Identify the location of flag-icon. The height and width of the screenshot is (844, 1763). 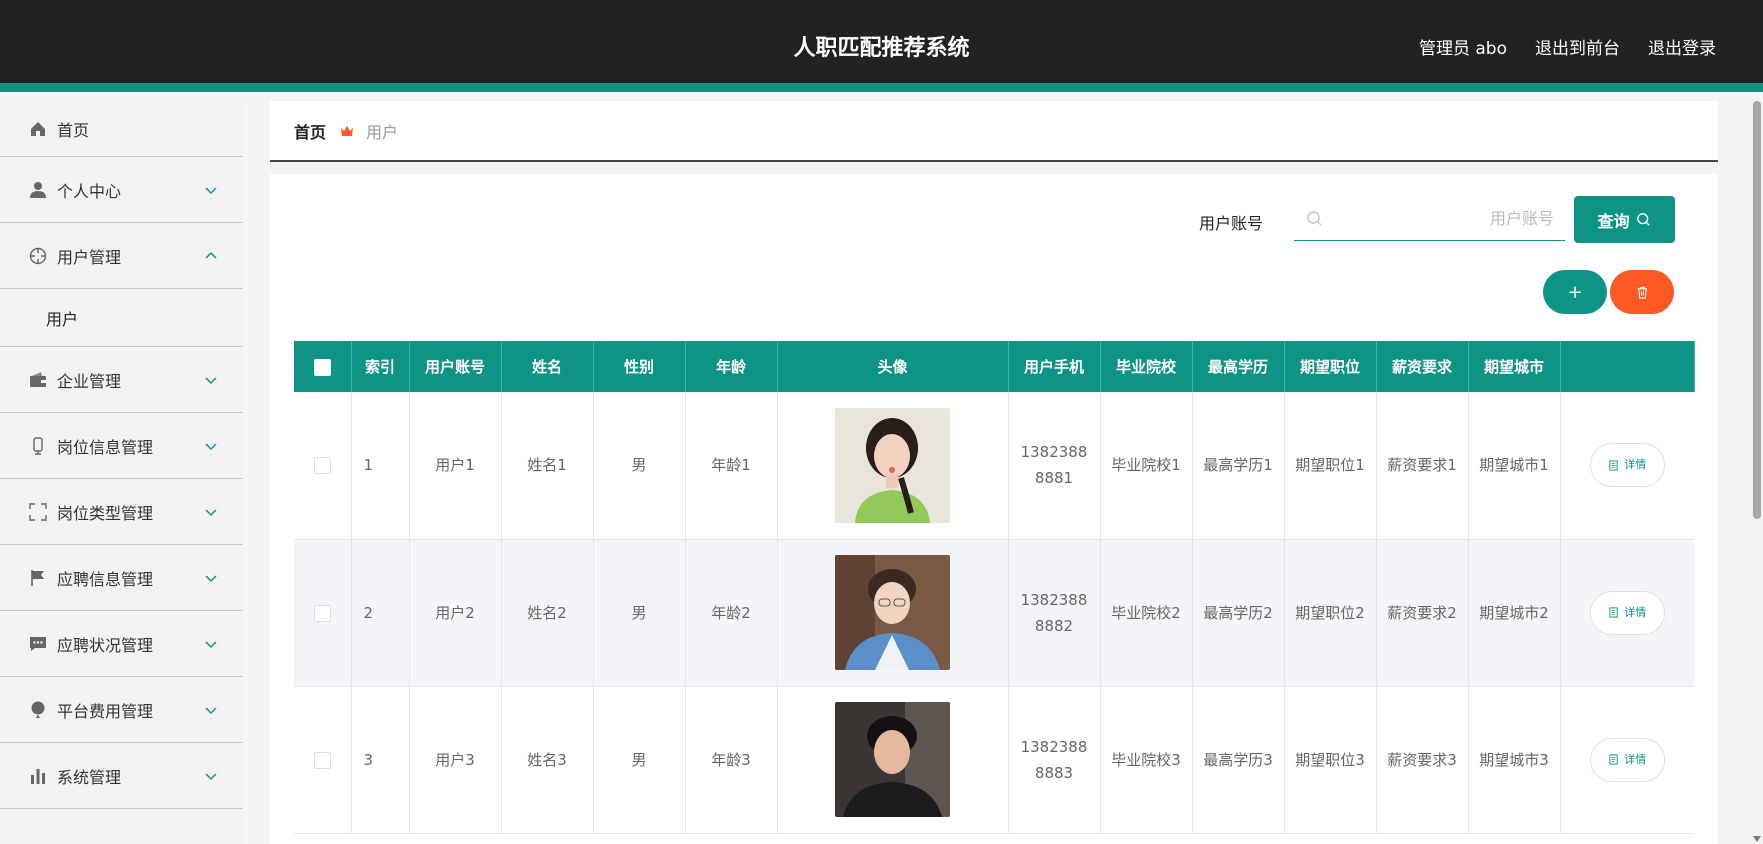
(38, 578).